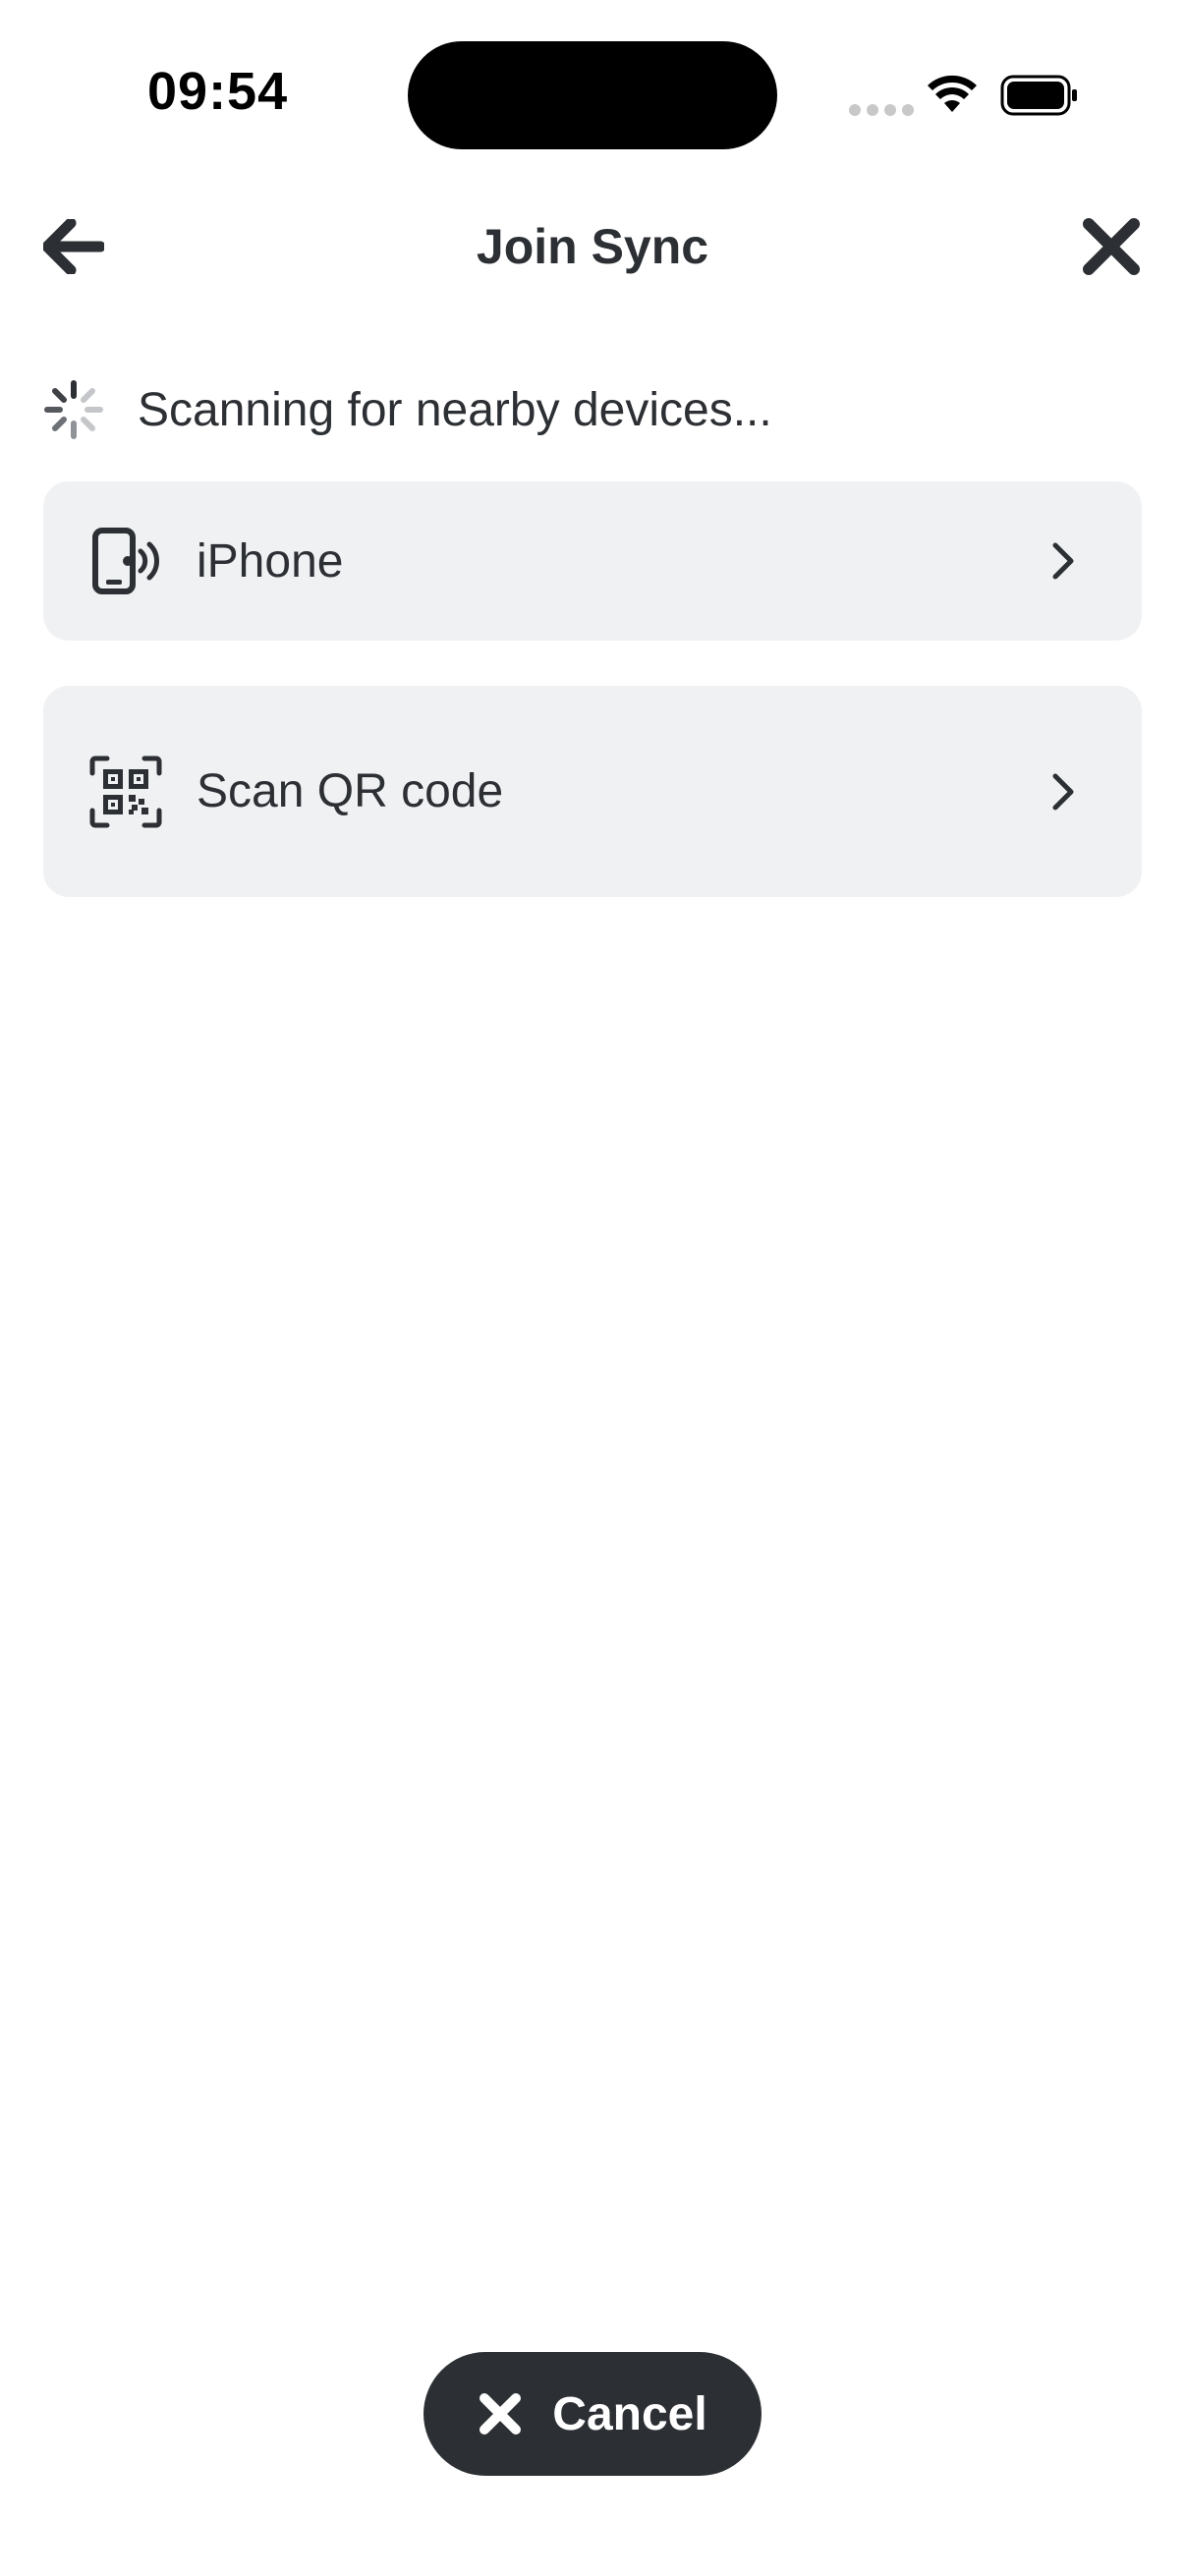 The height and width of the screenshot is (2576, 1185). Describe the element at coordinates (592, 246) in the screenshot. I see `page-title: Join Sync` at that location.